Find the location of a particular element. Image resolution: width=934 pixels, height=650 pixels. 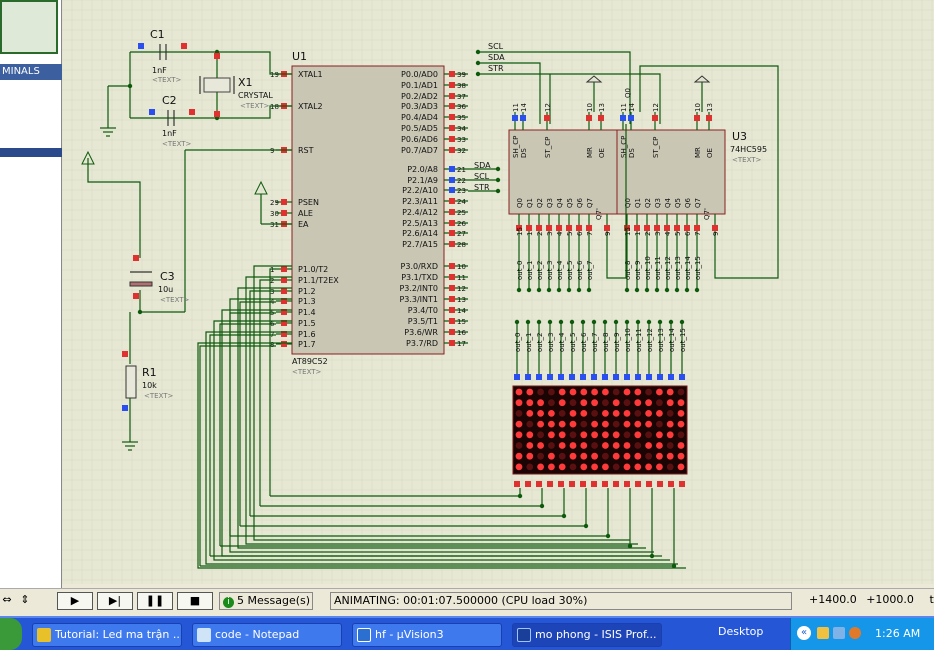

out-label: out_12 is located at coordinates (668, 268).